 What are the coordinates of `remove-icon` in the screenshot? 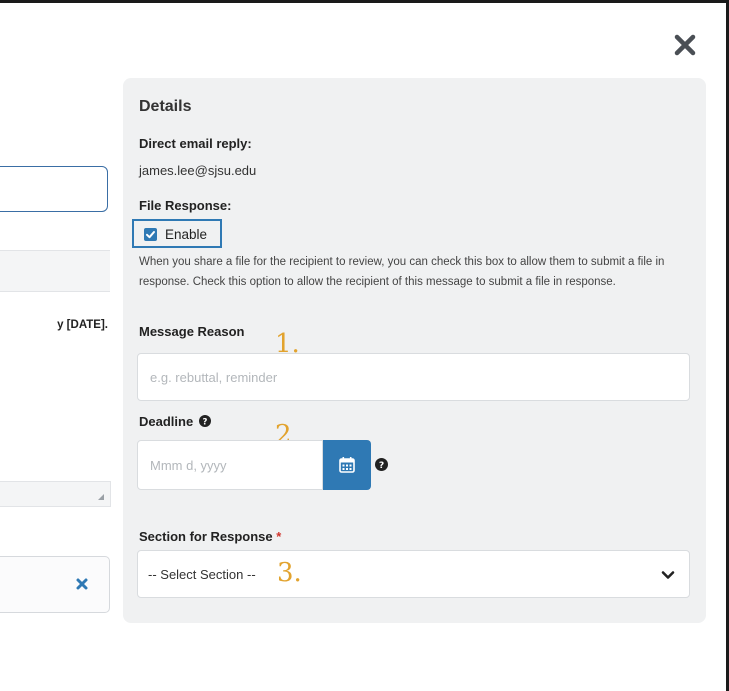 It's located at (82, 584).